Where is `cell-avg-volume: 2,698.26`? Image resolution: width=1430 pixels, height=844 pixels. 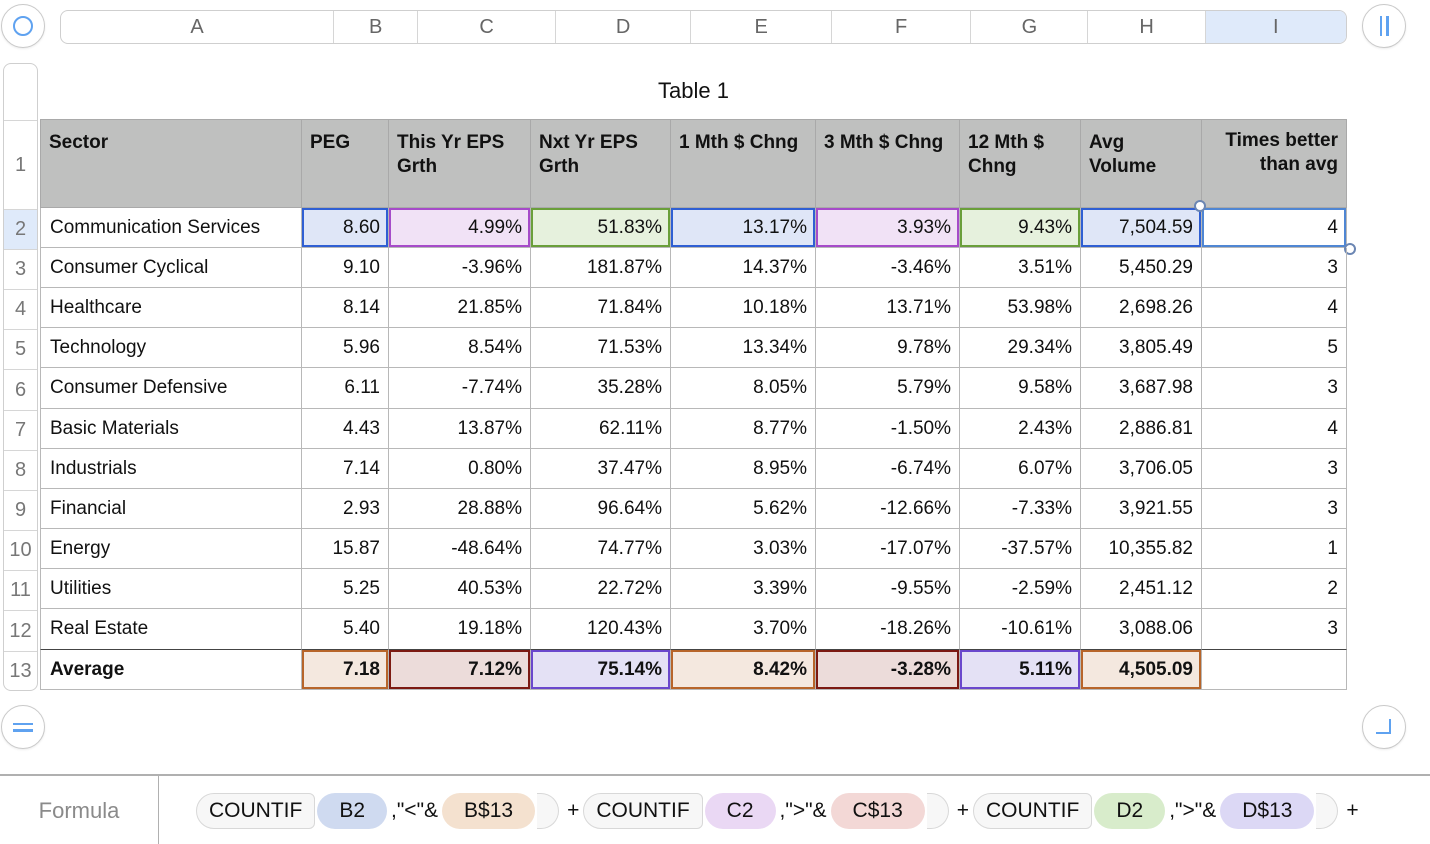 cell-avg-volume: 2,698.26 is located at coordinates (1141, 308).